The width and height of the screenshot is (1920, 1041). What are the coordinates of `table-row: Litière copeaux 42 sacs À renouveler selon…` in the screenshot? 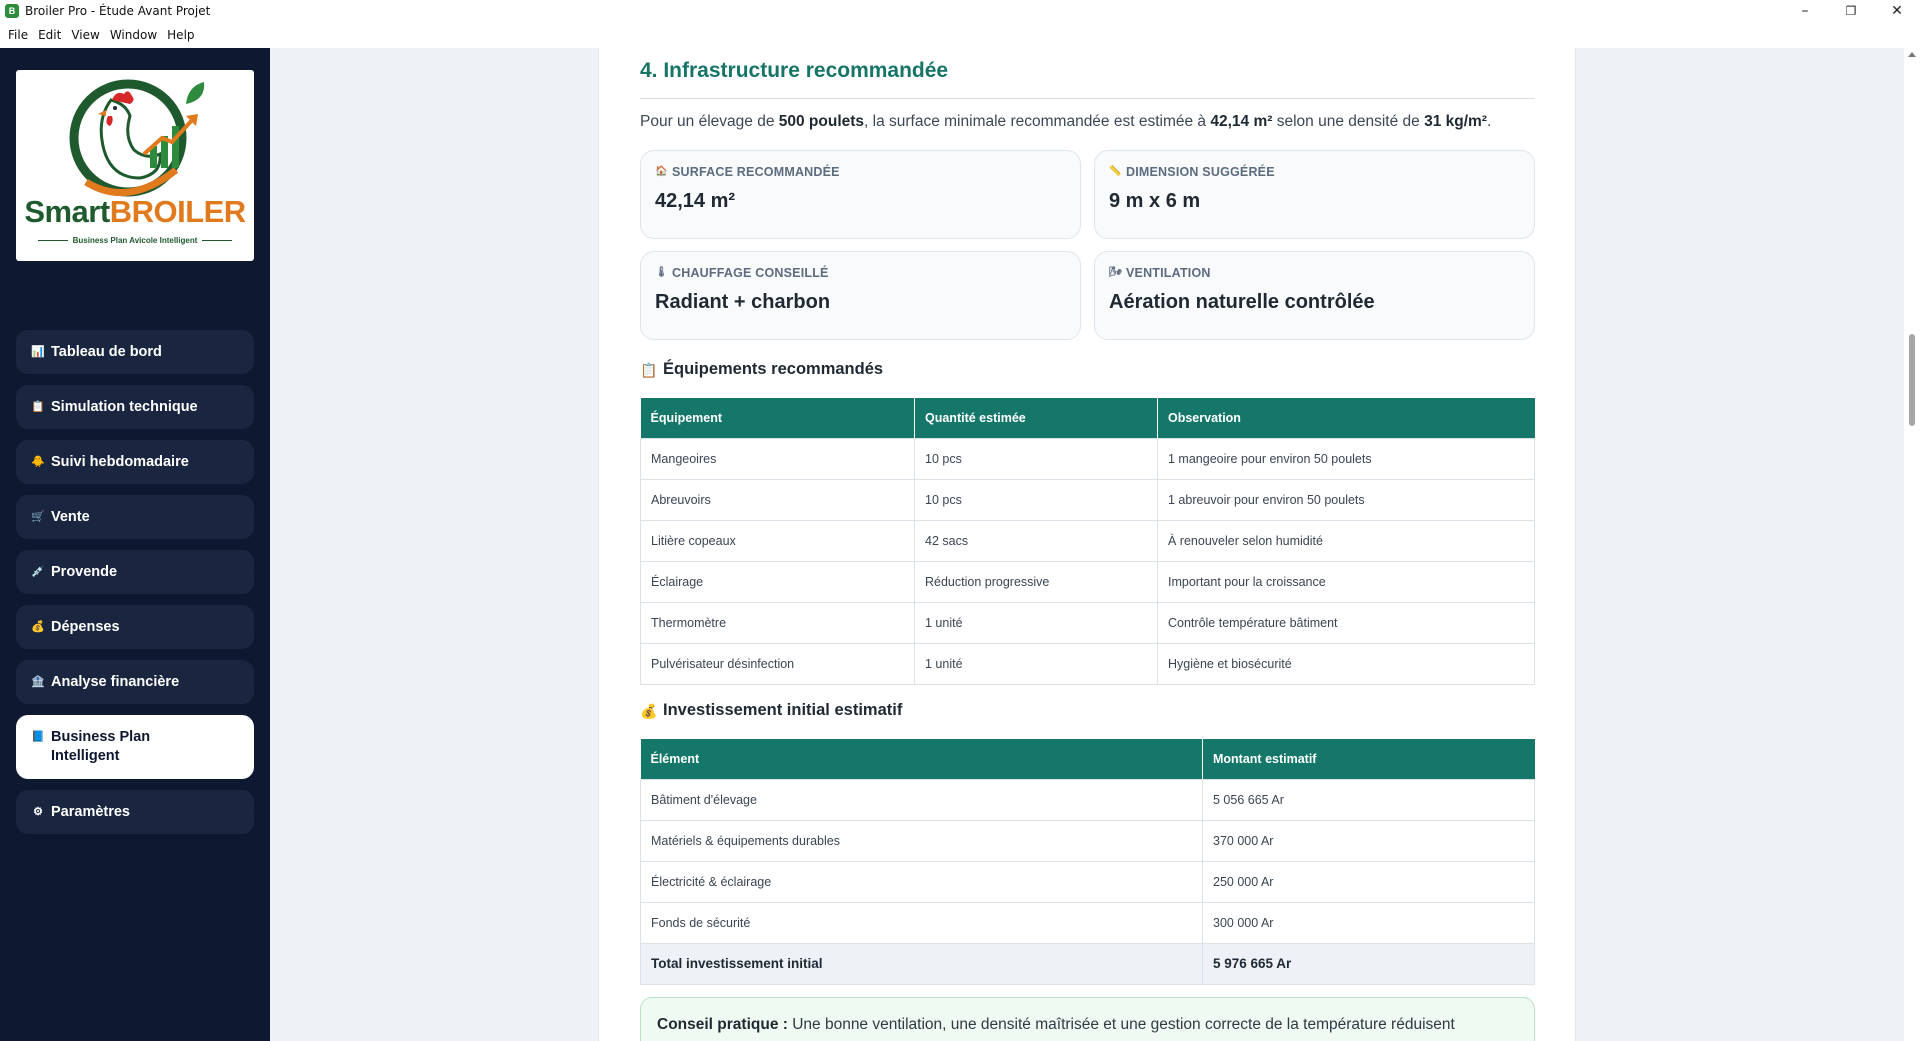 It's located at (1087, 540).